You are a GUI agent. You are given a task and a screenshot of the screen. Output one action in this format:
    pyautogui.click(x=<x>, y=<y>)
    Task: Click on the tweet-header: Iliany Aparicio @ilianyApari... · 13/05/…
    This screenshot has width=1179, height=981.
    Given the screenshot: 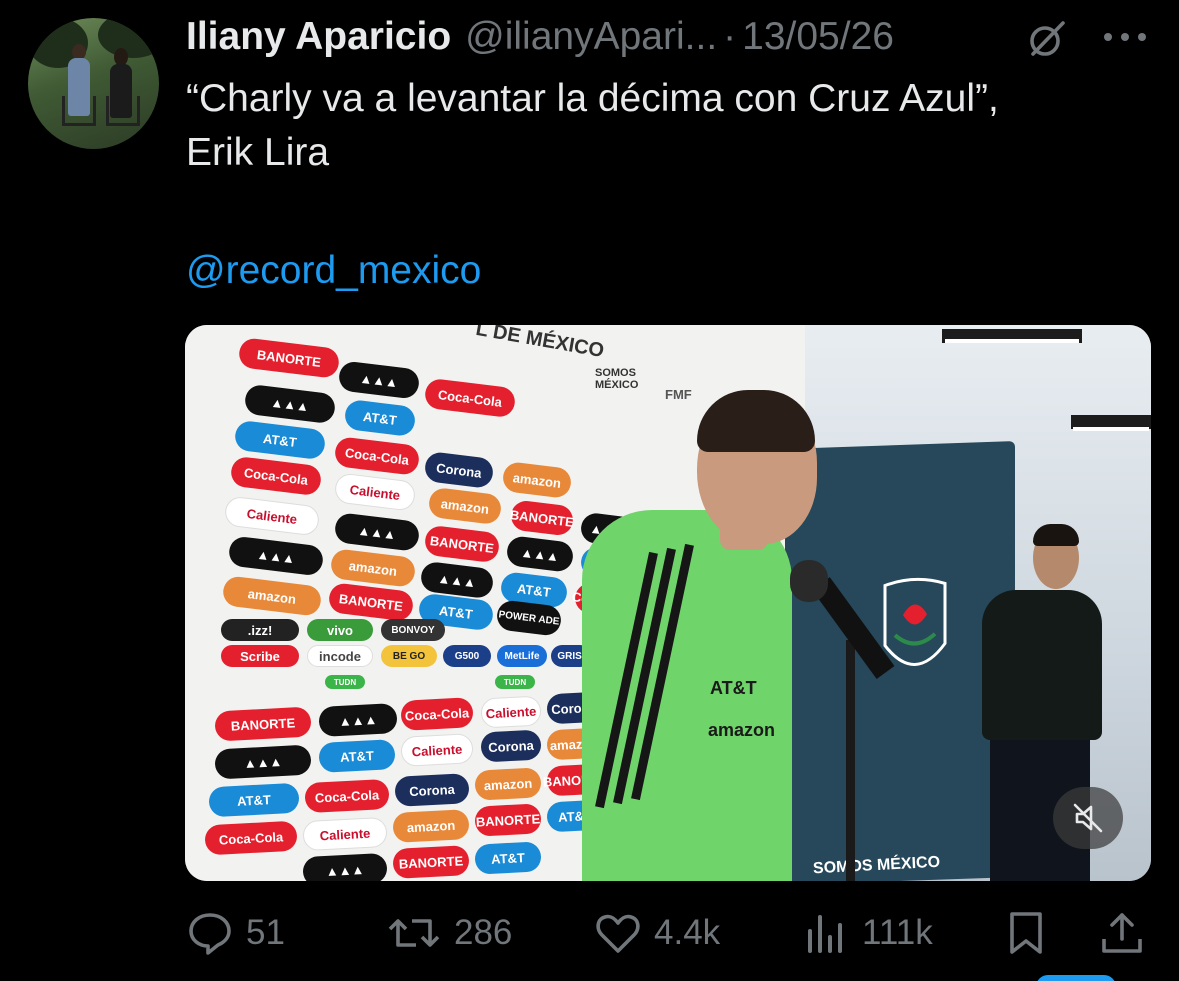 What is the action you would take?
    pyautogui.click(x=540, y=37)
    